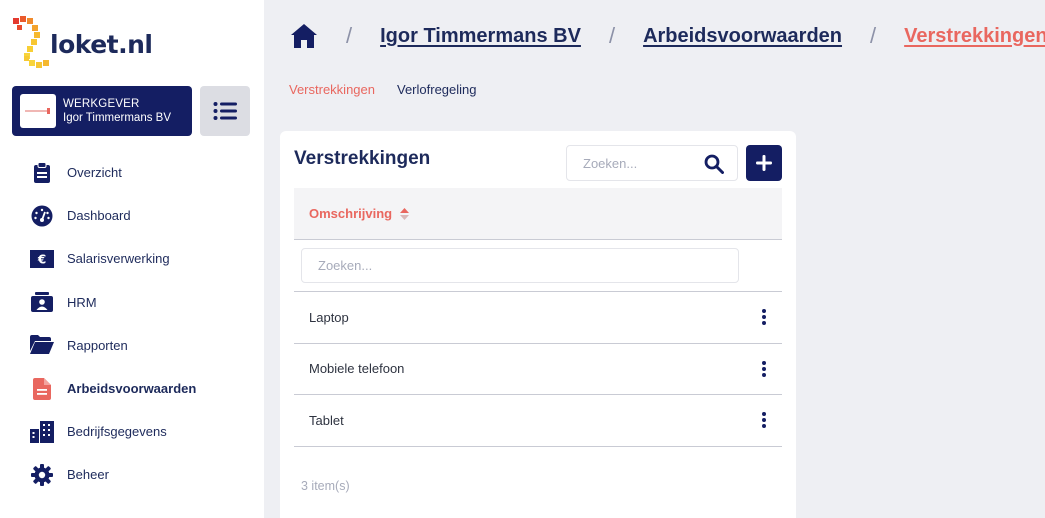  I want to click on sidebar-item-label: Rapporten, so click(97, 345).